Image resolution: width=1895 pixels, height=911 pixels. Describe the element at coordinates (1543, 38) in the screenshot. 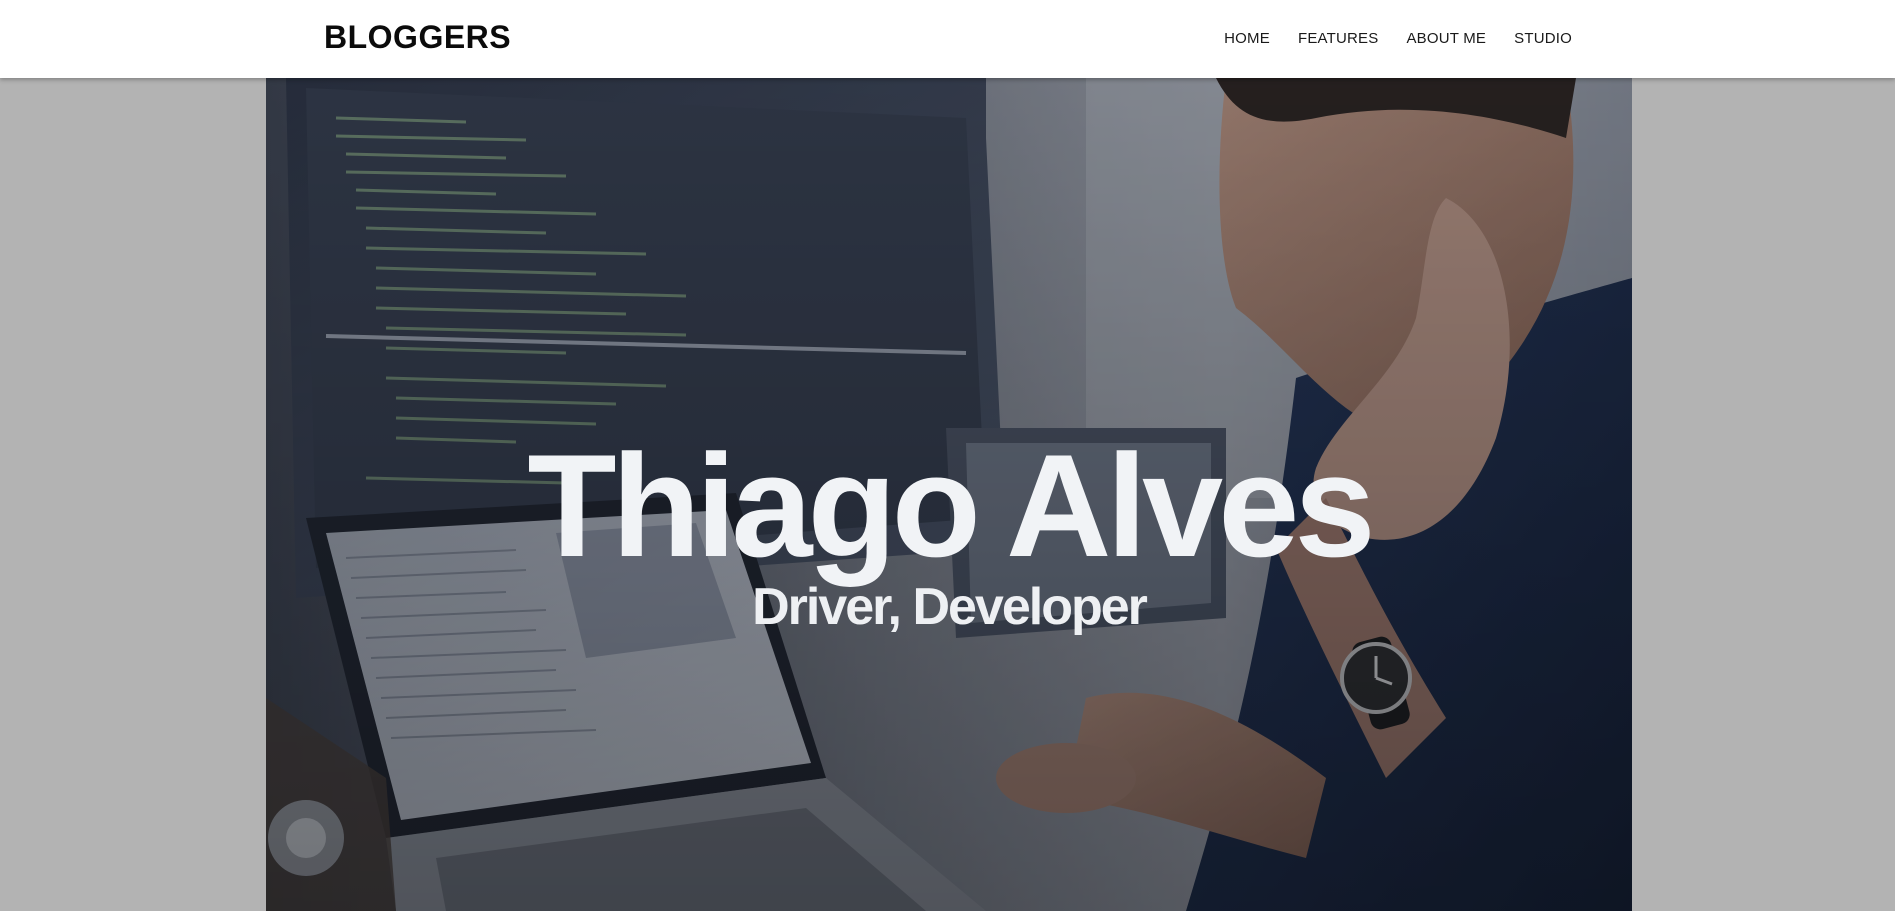

I see `nav-link-studio: STUDIO` at that location.